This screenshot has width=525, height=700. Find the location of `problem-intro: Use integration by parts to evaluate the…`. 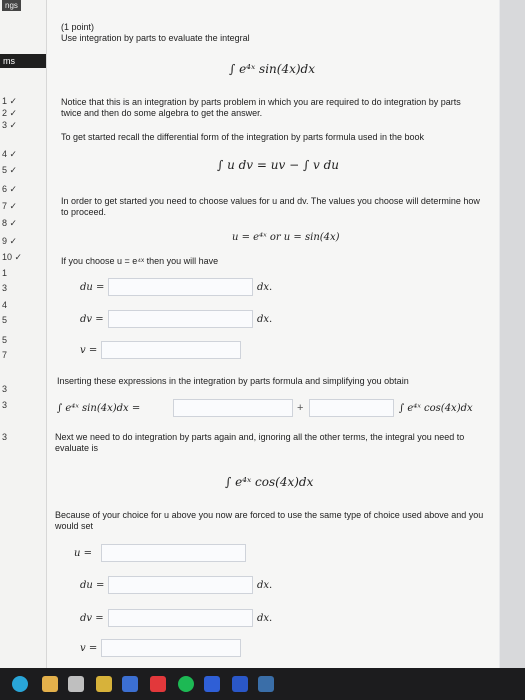

problem-intro: Use integration by parts to evaluate the… is located at coordinates (155, 38).